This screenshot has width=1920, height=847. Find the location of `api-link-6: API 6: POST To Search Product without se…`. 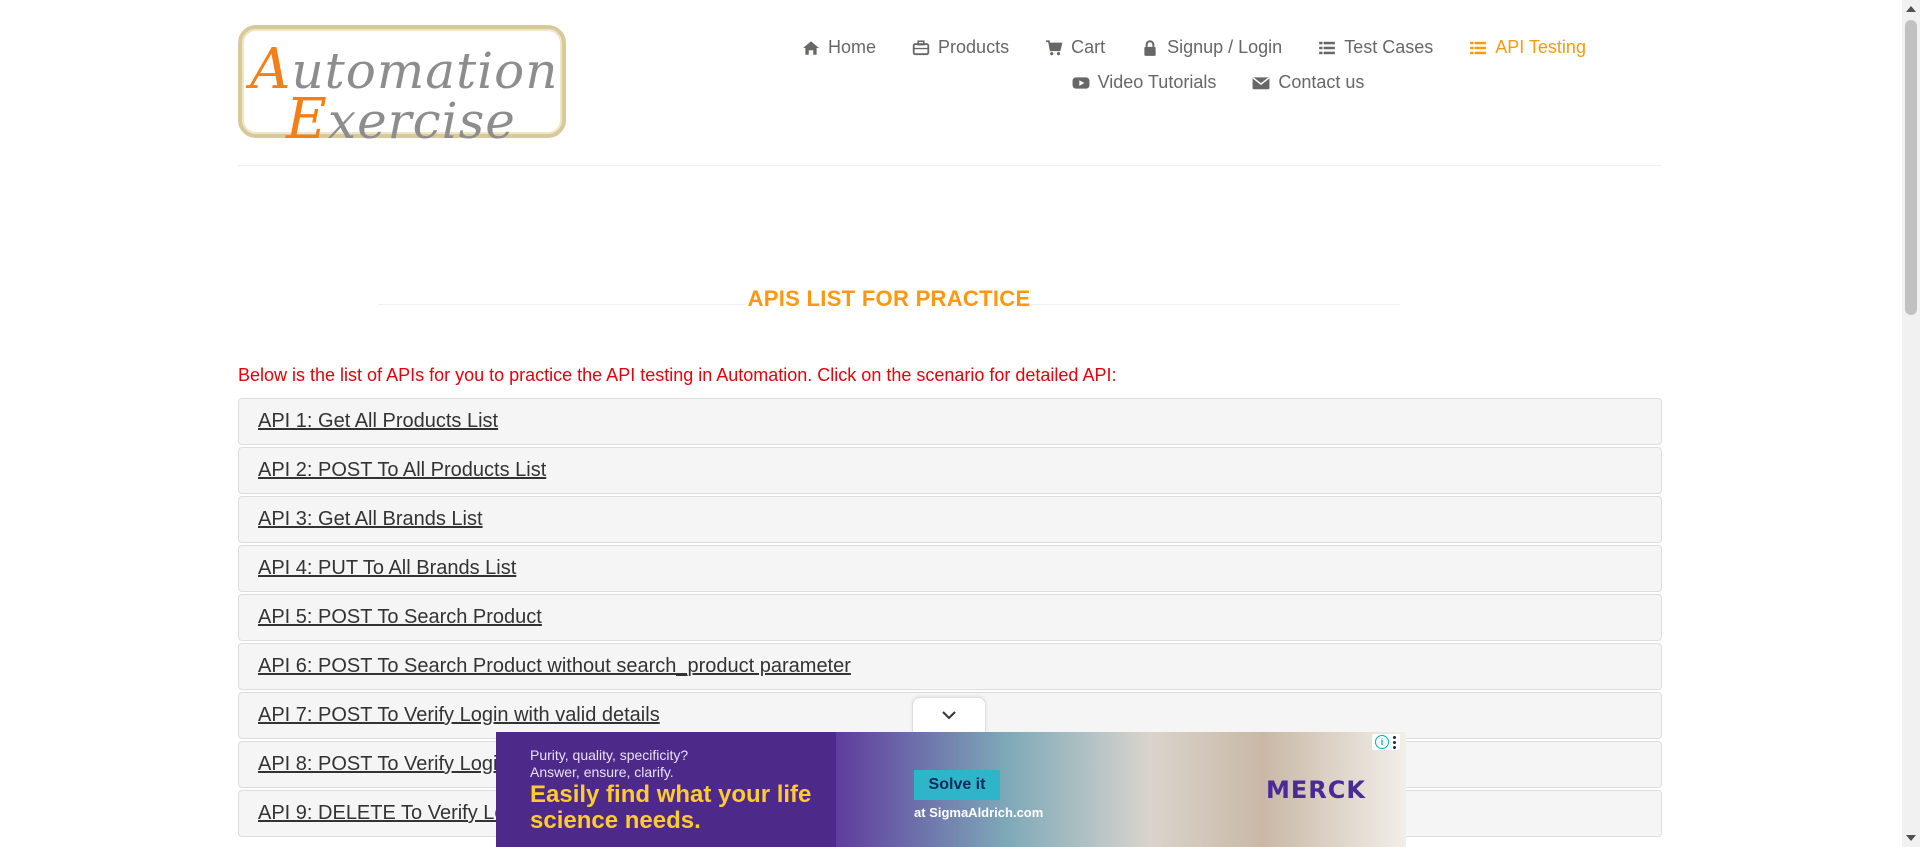

api-link-6: API 6: POST To Search Product without se… is located at coordinates (554, 666).